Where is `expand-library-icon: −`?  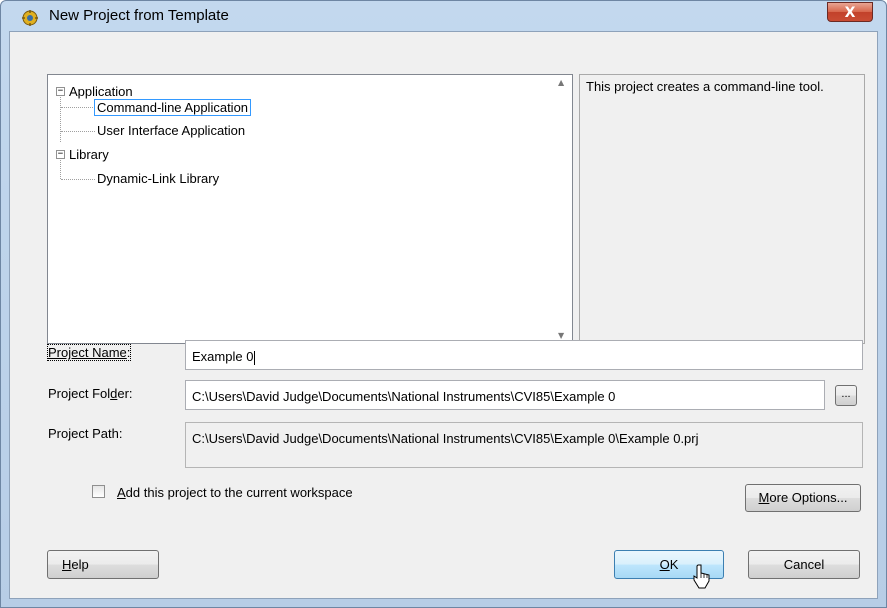 expand-library-icon: − is located at coordinates (60, 154).